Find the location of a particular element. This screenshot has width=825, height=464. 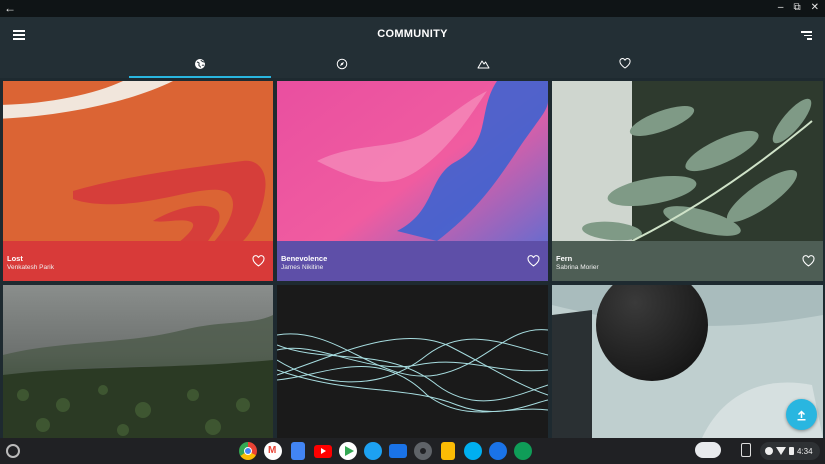

tray-area is located at coordinates (723, 450).